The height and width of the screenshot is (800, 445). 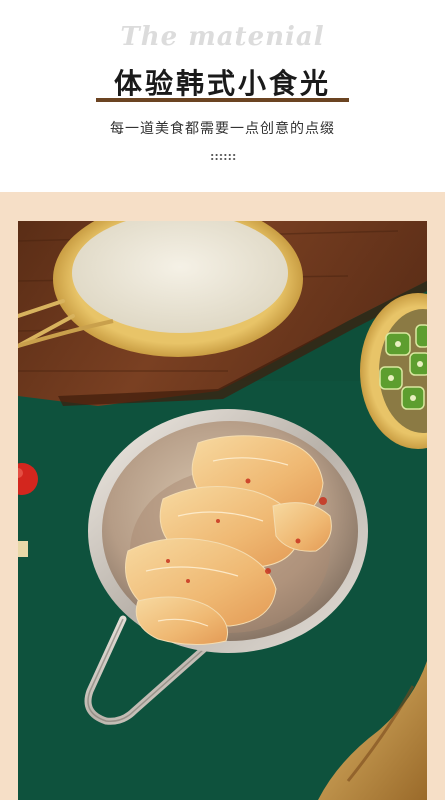 I want to click on subtitle: 每一道美食都需要一点创意的点缀, so click(x=222, y=129).